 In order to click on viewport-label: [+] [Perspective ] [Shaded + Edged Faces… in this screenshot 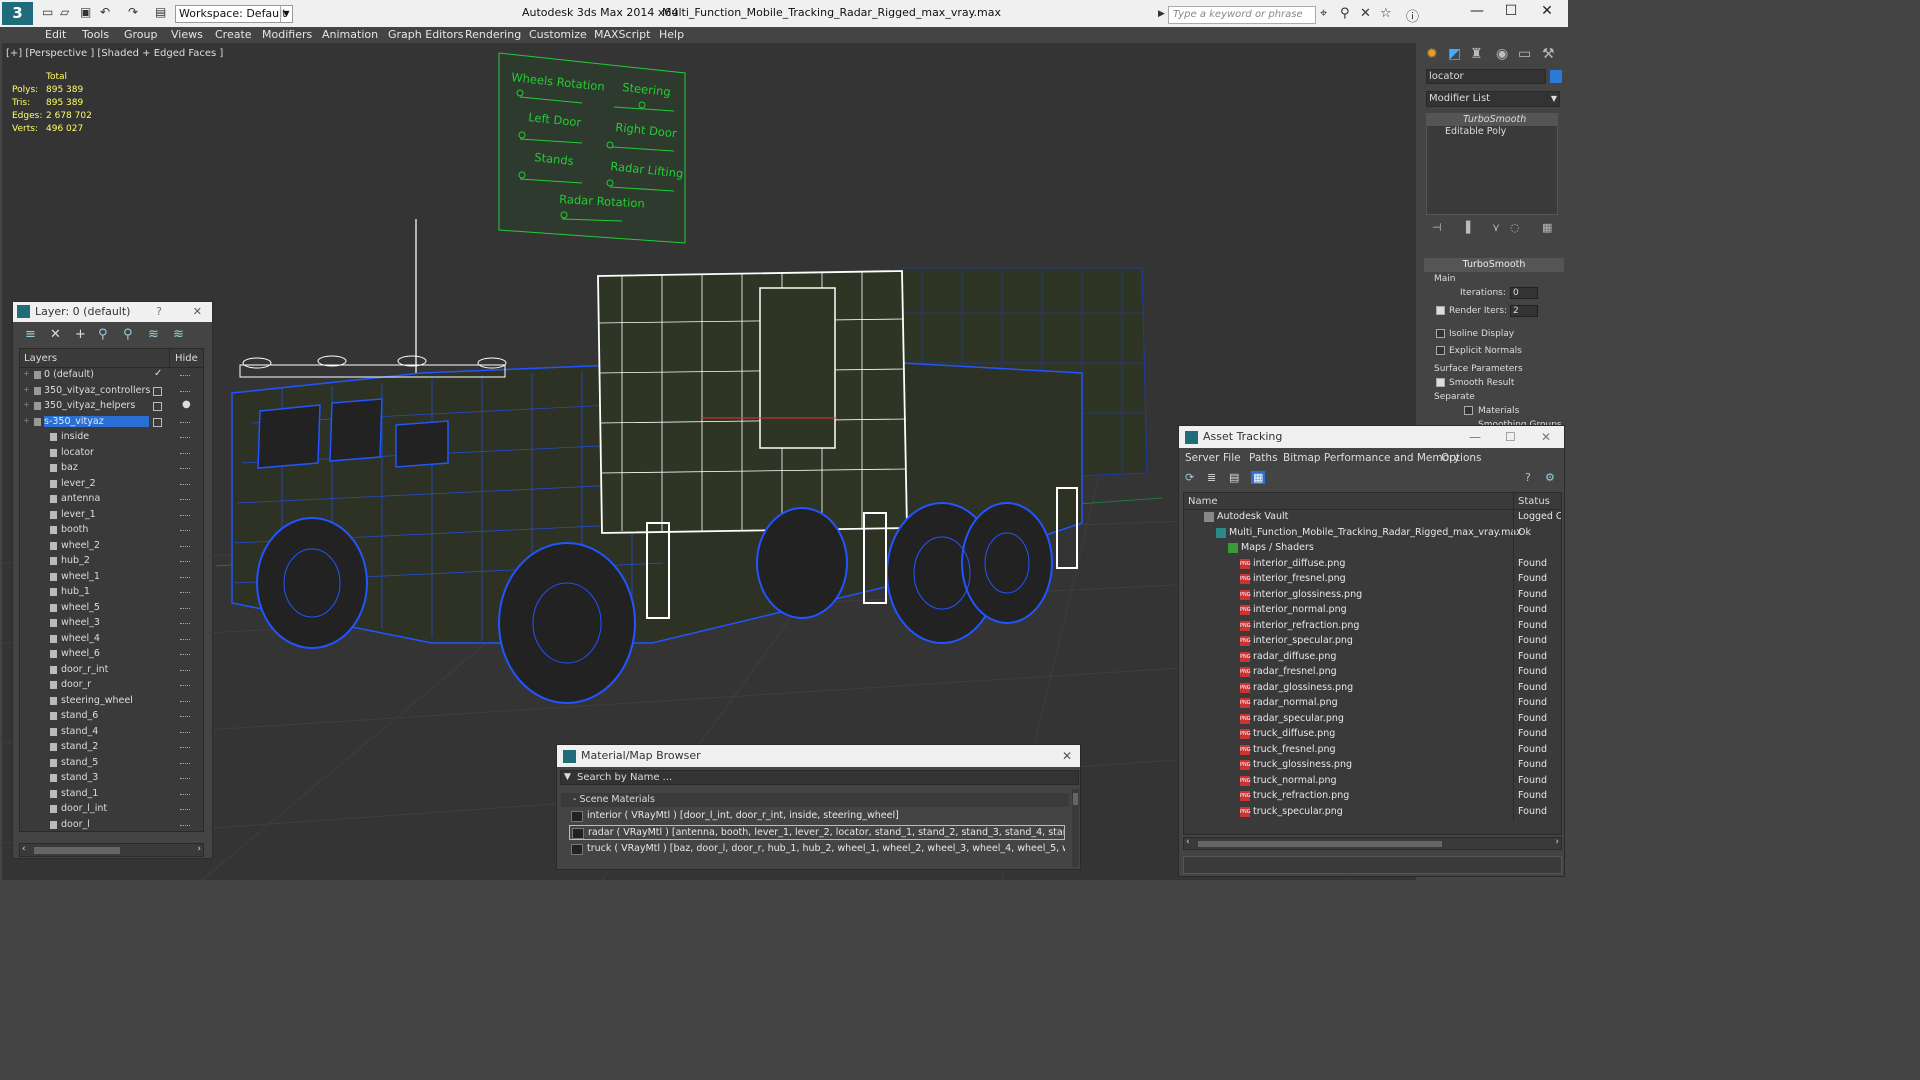, I will do `click(114, 53)`.